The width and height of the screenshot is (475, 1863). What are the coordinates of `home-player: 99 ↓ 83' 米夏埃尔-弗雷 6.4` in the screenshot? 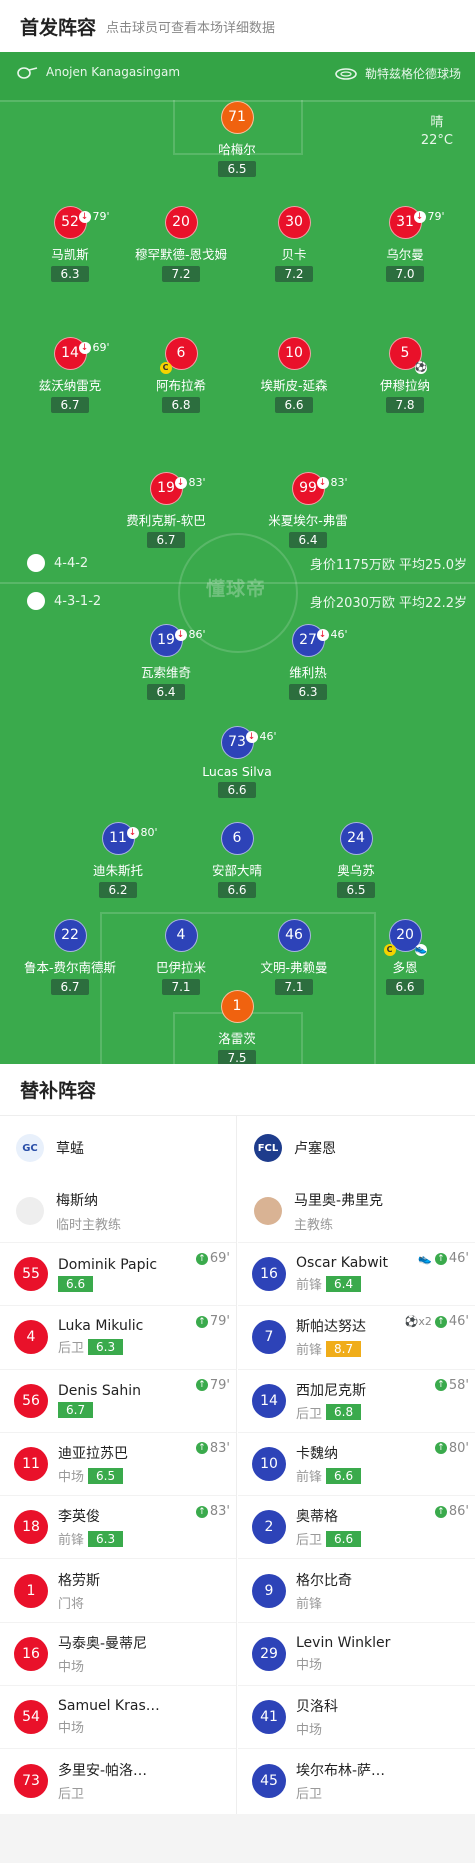 It's located at (308, 510).